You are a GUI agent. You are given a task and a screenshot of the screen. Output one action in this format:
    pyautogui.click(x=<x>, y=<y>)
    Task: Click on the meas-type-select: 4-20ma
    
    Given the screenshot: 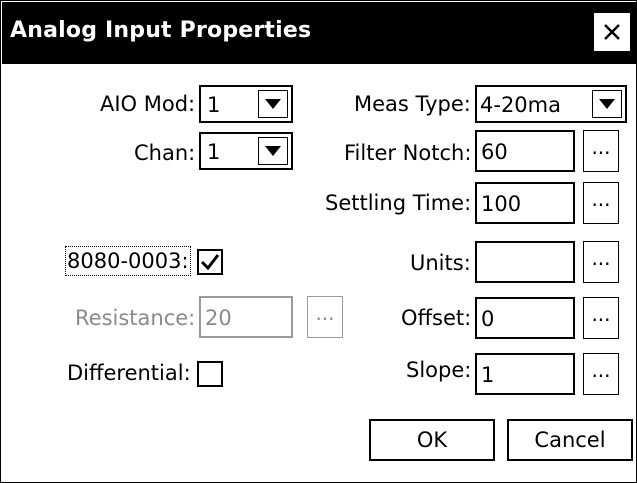 What is the action you would take?
    pyautogui.click(x=551, y=104)
    